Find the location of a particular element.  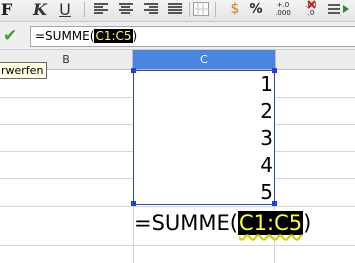

merge-cells-icon is located at coordinates (201, 9).